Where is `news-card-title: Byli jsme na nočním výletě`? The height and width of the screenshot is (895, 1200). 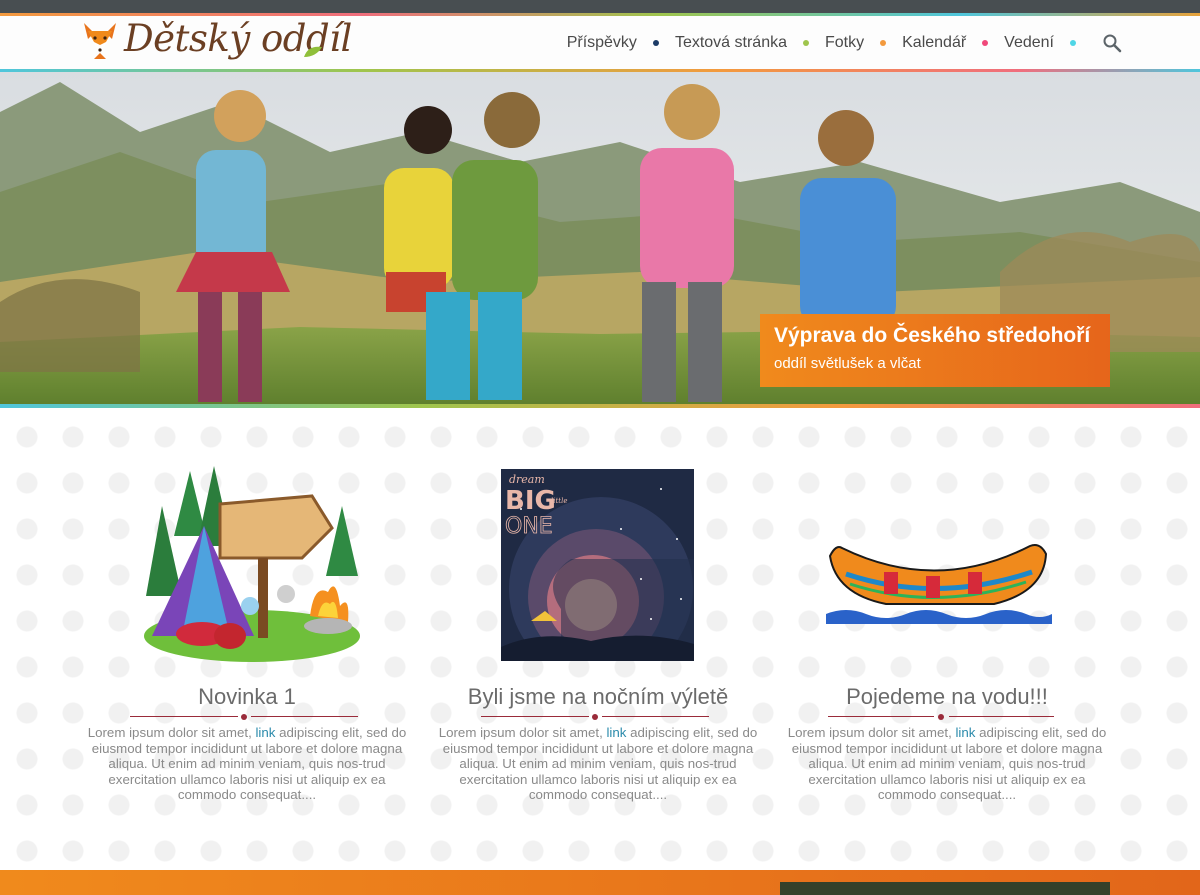
news-card-title: Byli jsme na nočním výletě is located at coordinates (598, 697).